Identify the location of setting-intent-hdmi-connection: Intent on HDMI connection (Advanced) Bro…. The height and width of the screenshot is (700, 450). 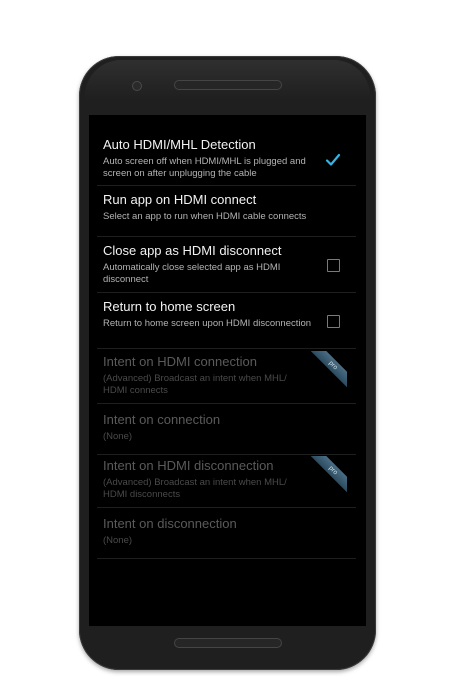
(226, 377).